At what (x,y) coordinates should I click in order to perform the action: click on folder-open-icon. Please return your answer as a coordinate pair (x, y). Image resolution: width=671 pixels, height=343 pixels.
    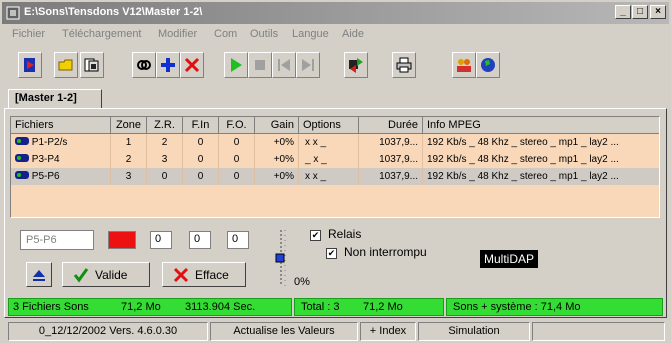
    Looking at the image, I should click on (65, 65).